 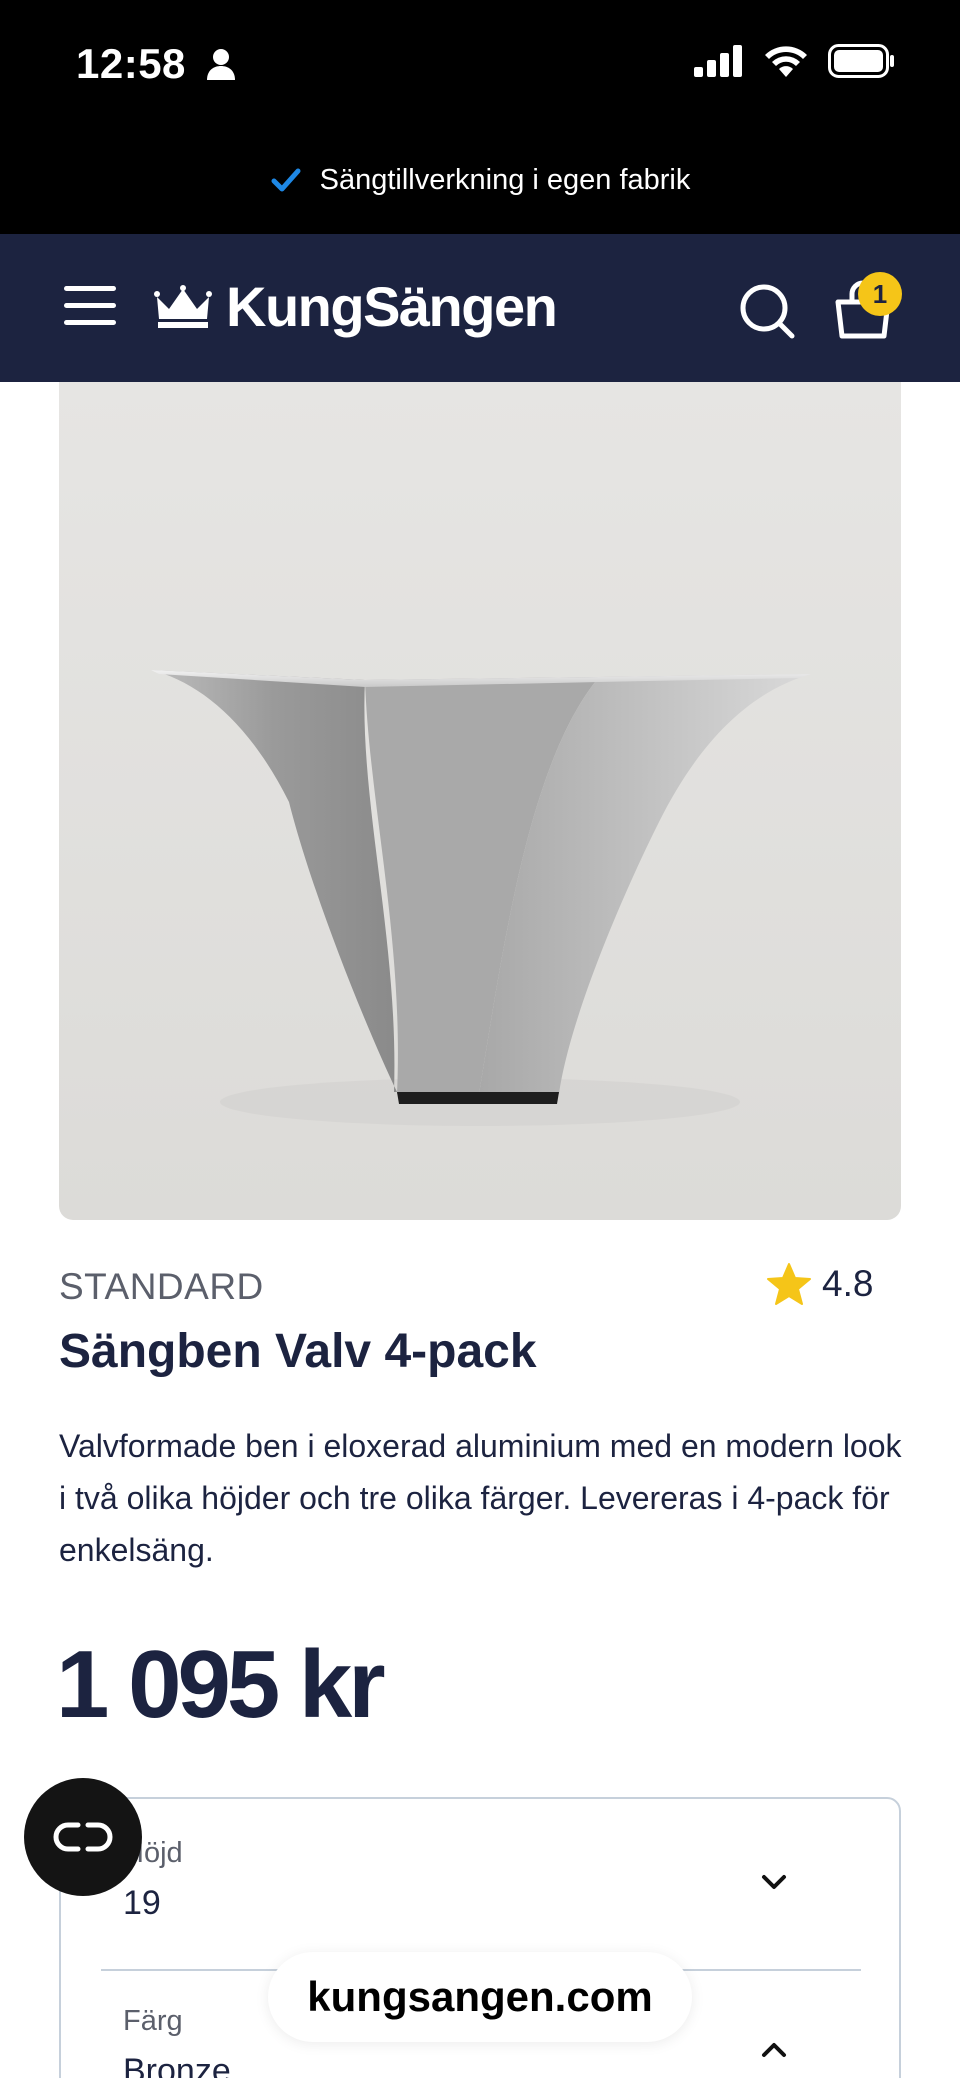 I want to click on product-rating: 4.8, so click(x=819, y=1284).